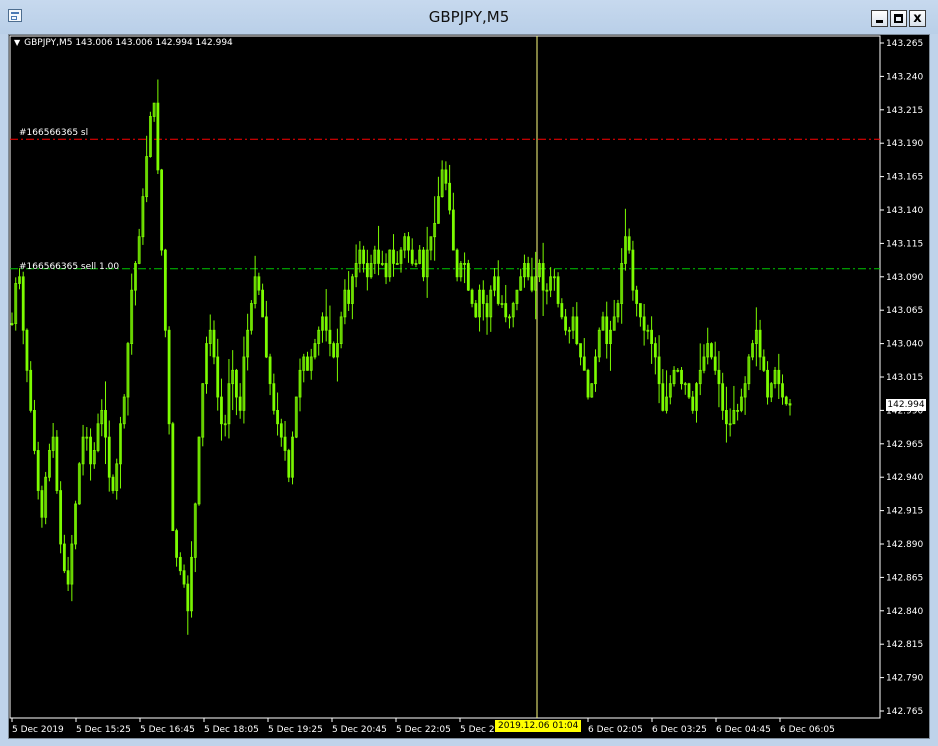 This screenshot has height=746, width=938. Describe the element at coordinates (103, 730) in the screenshot. I see `x-tick-label: 5 Dec 15:25` at that location.